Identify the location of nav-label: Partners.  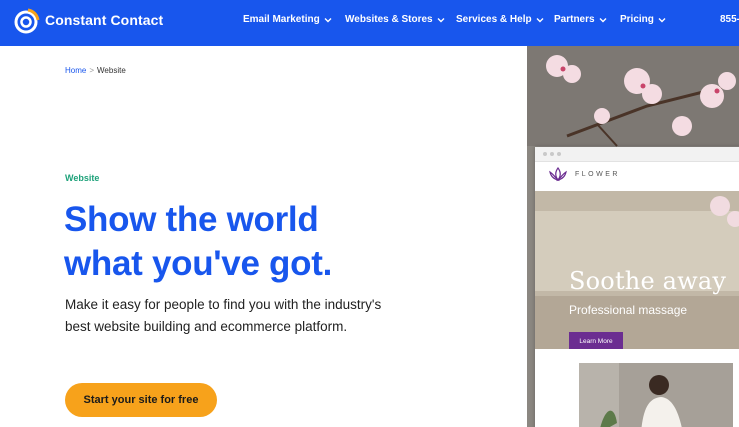
(574, 19).